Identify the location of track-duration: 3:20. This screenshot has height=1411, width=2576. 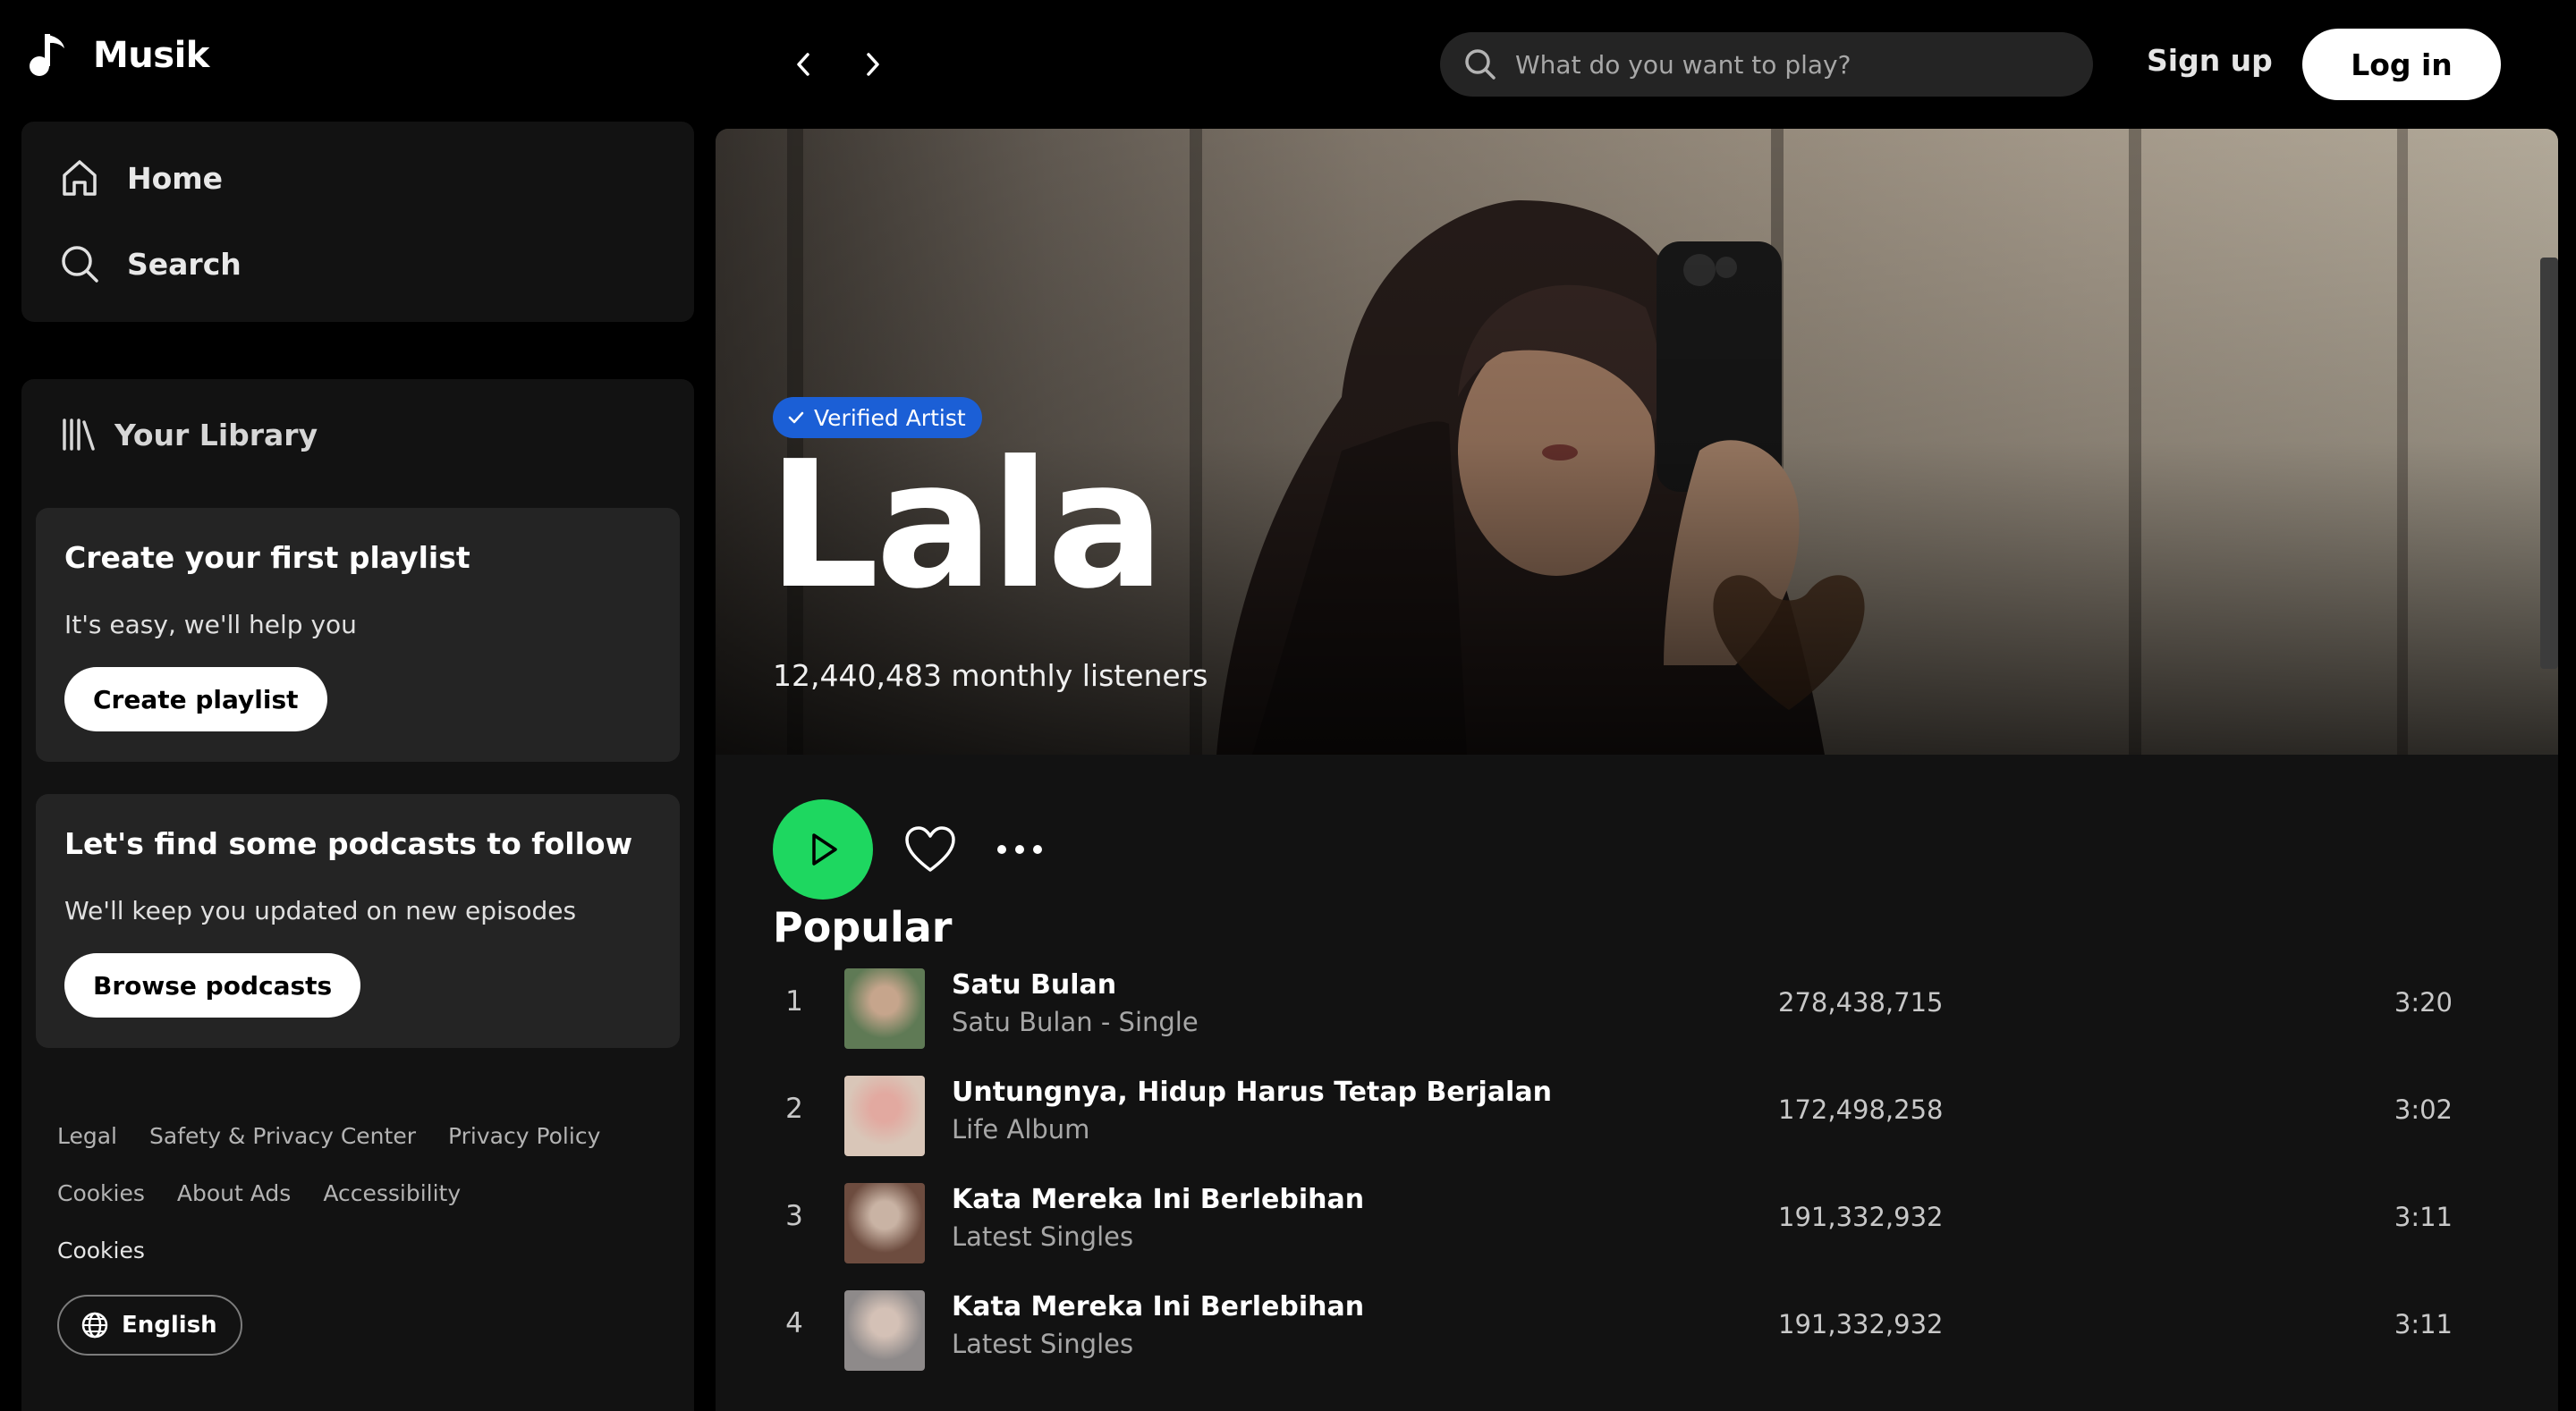
(2423, 1002).